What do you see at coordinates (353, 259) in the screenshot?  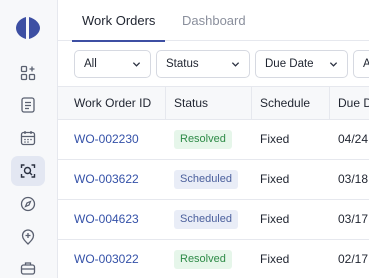 I see `due-date-cell: 02/17,` at bounding box center [353, 259].